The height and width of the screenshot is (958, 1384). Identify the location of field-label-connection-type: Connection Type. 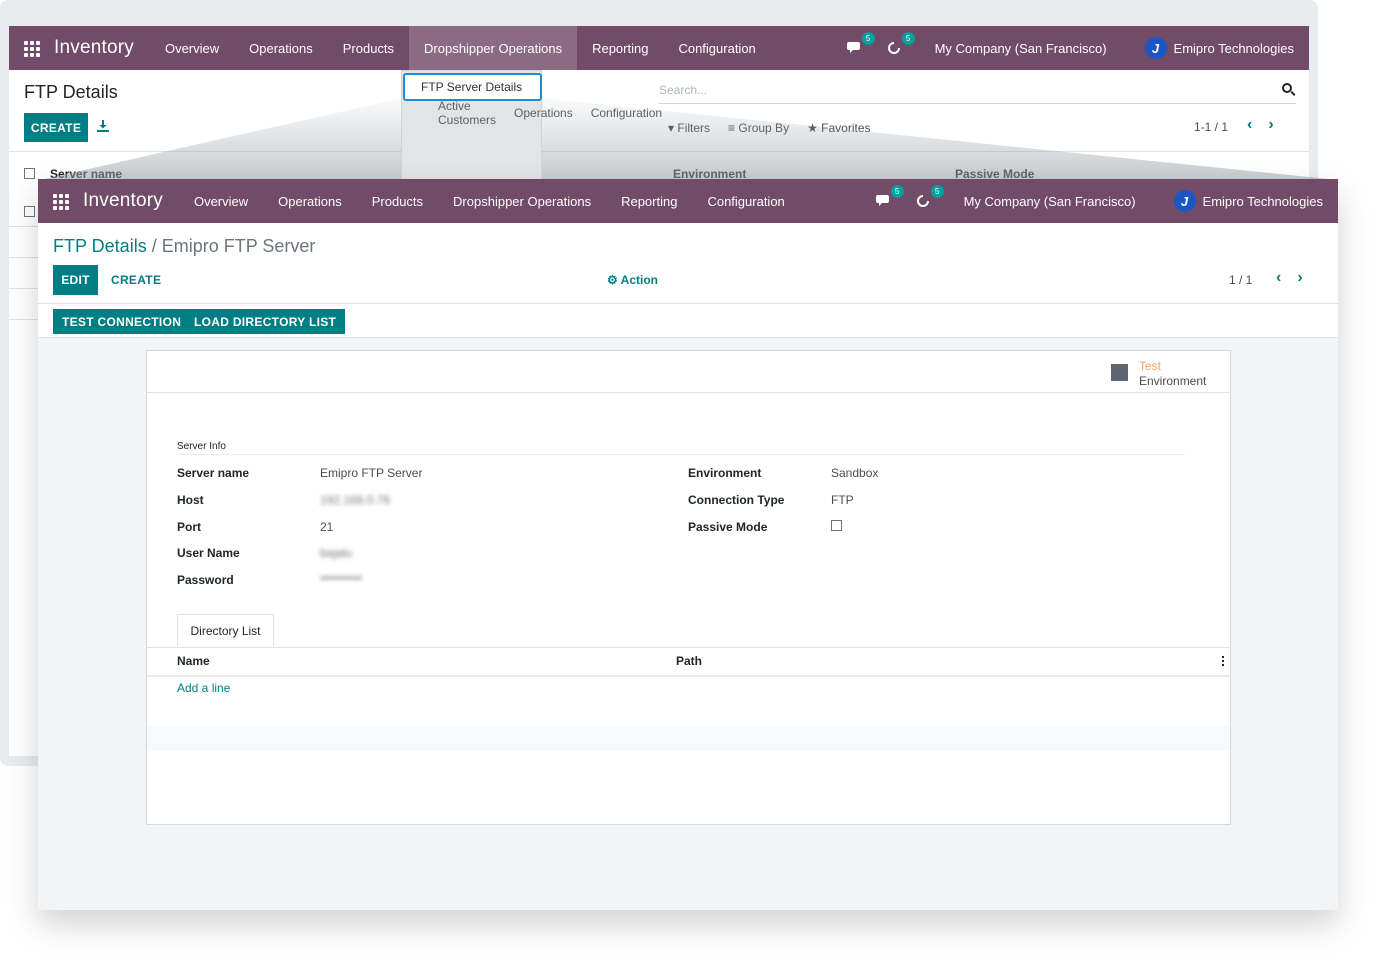
(736, 500).